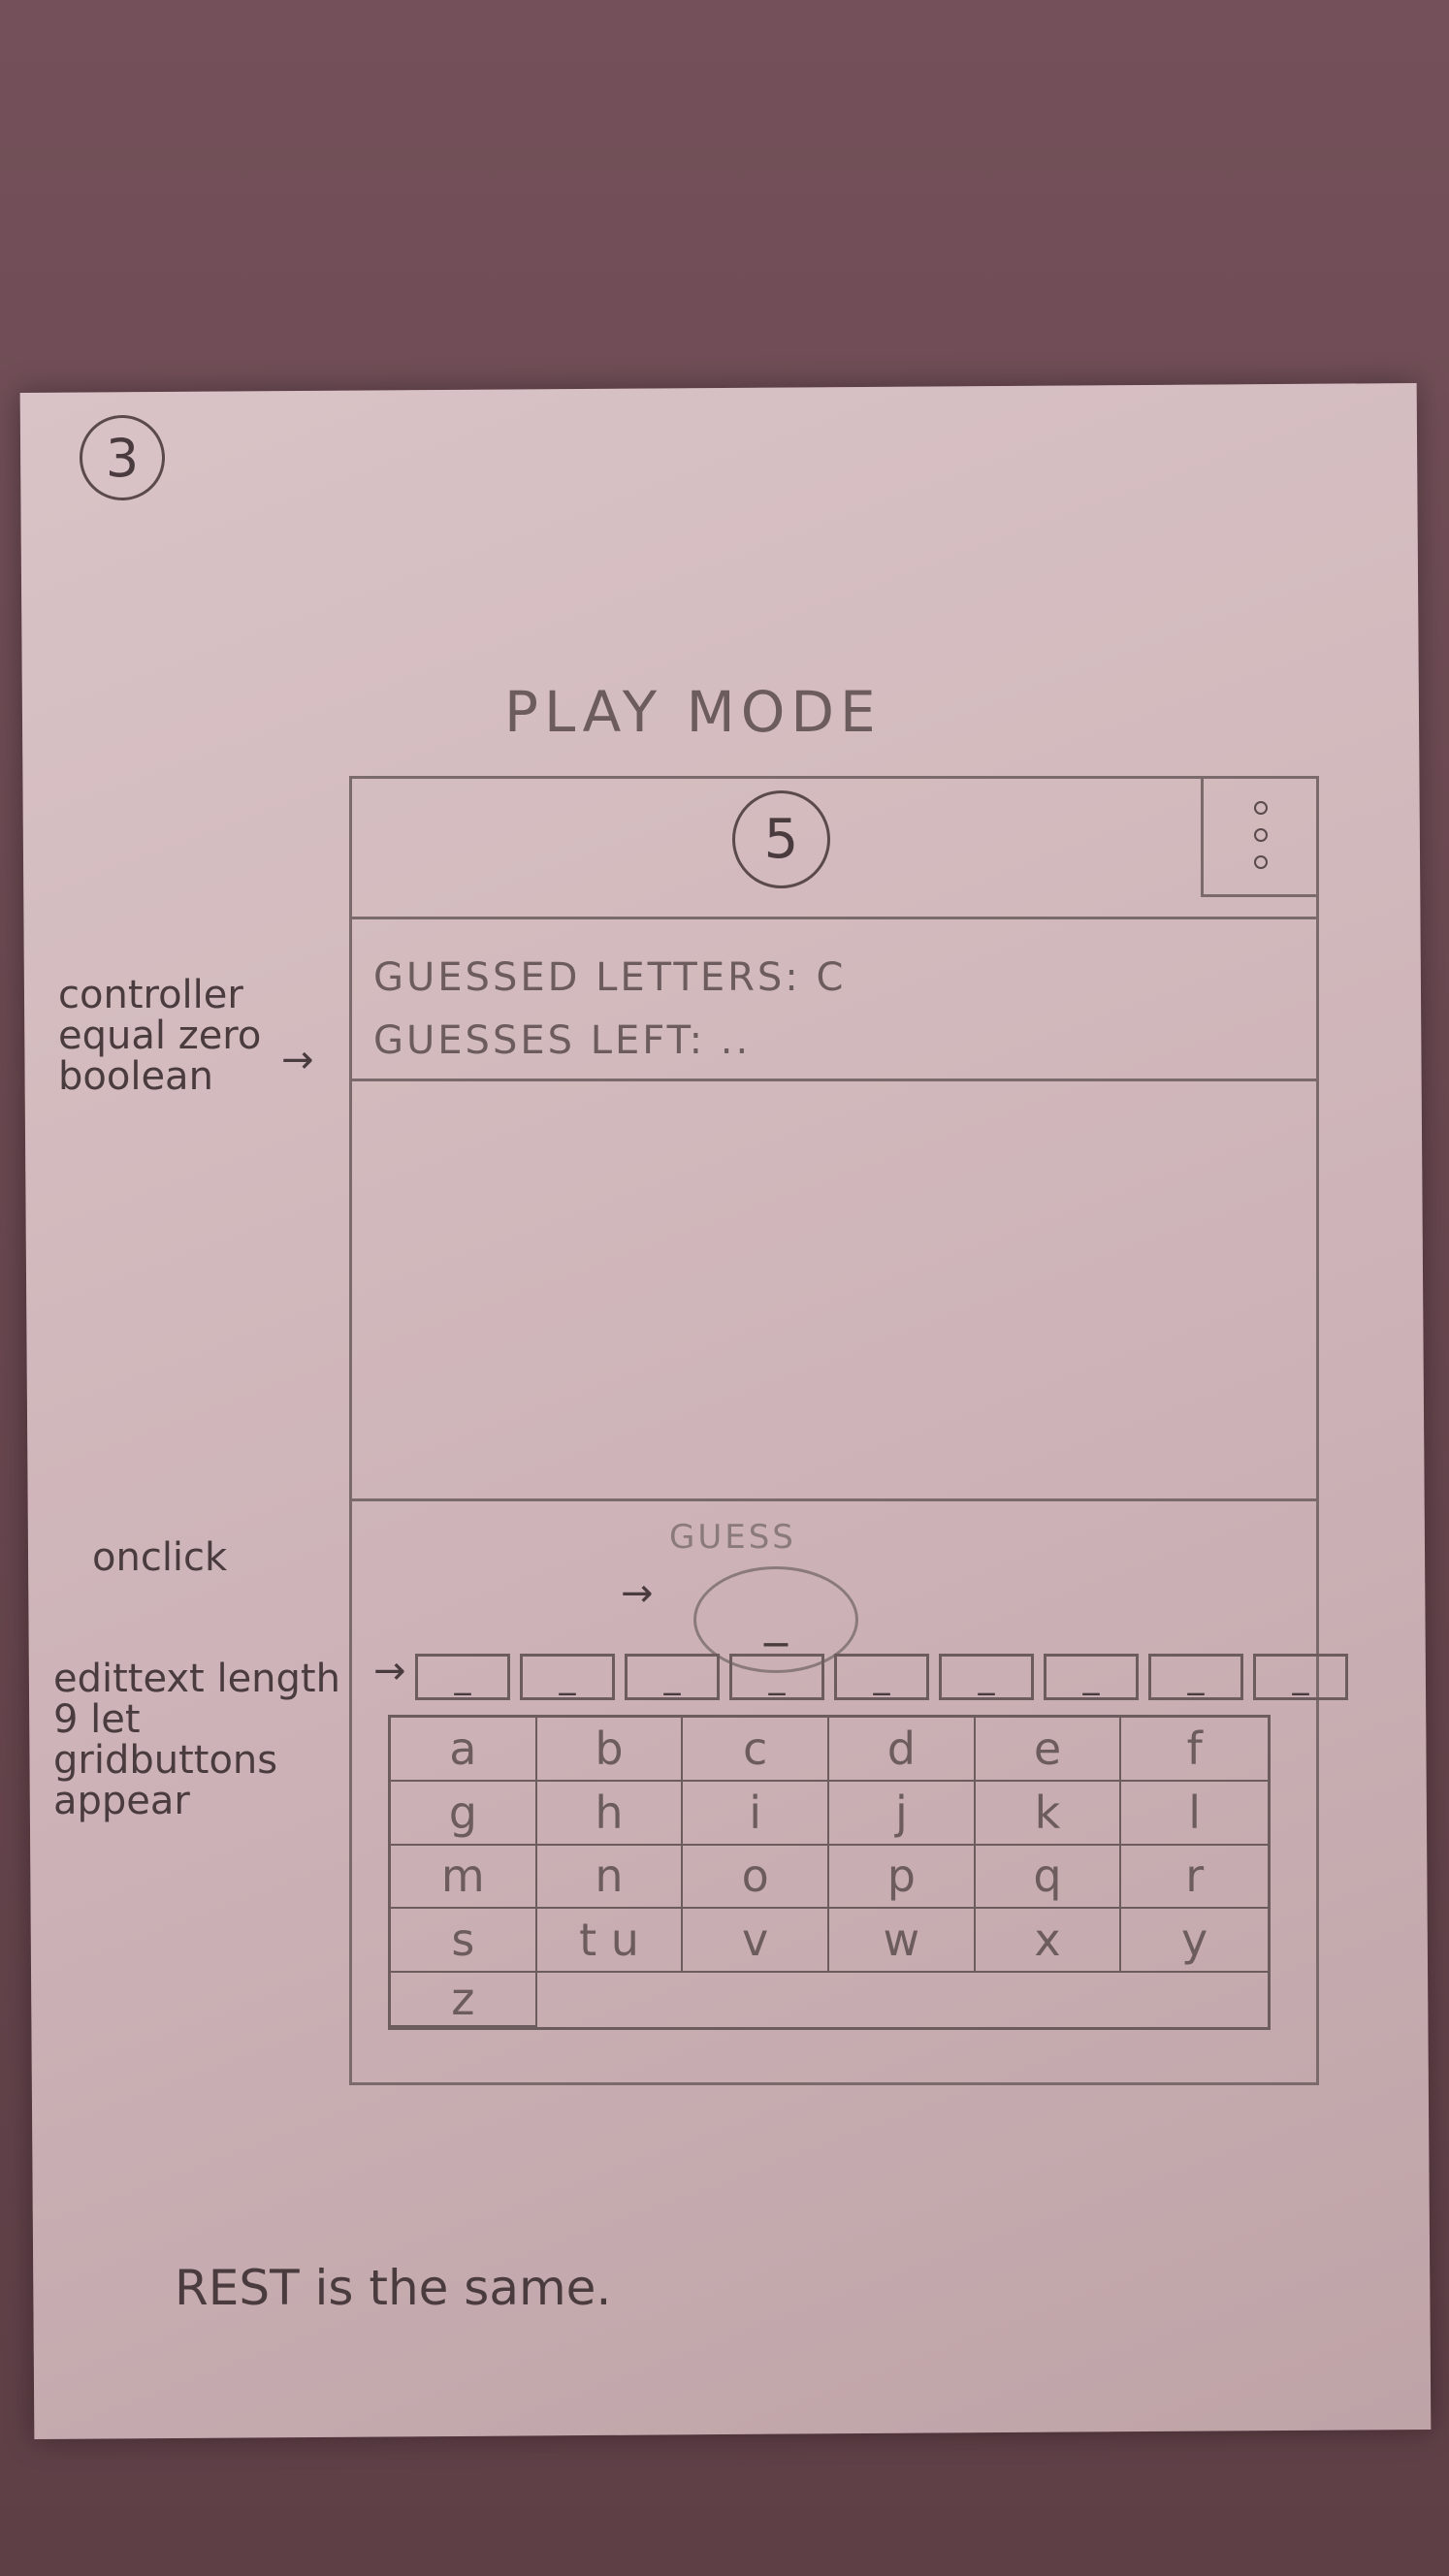 The height and width of the screenshot is (2576, 1449). I want to click on note-controller: controller equal zero boolean, so click(160, 1036).